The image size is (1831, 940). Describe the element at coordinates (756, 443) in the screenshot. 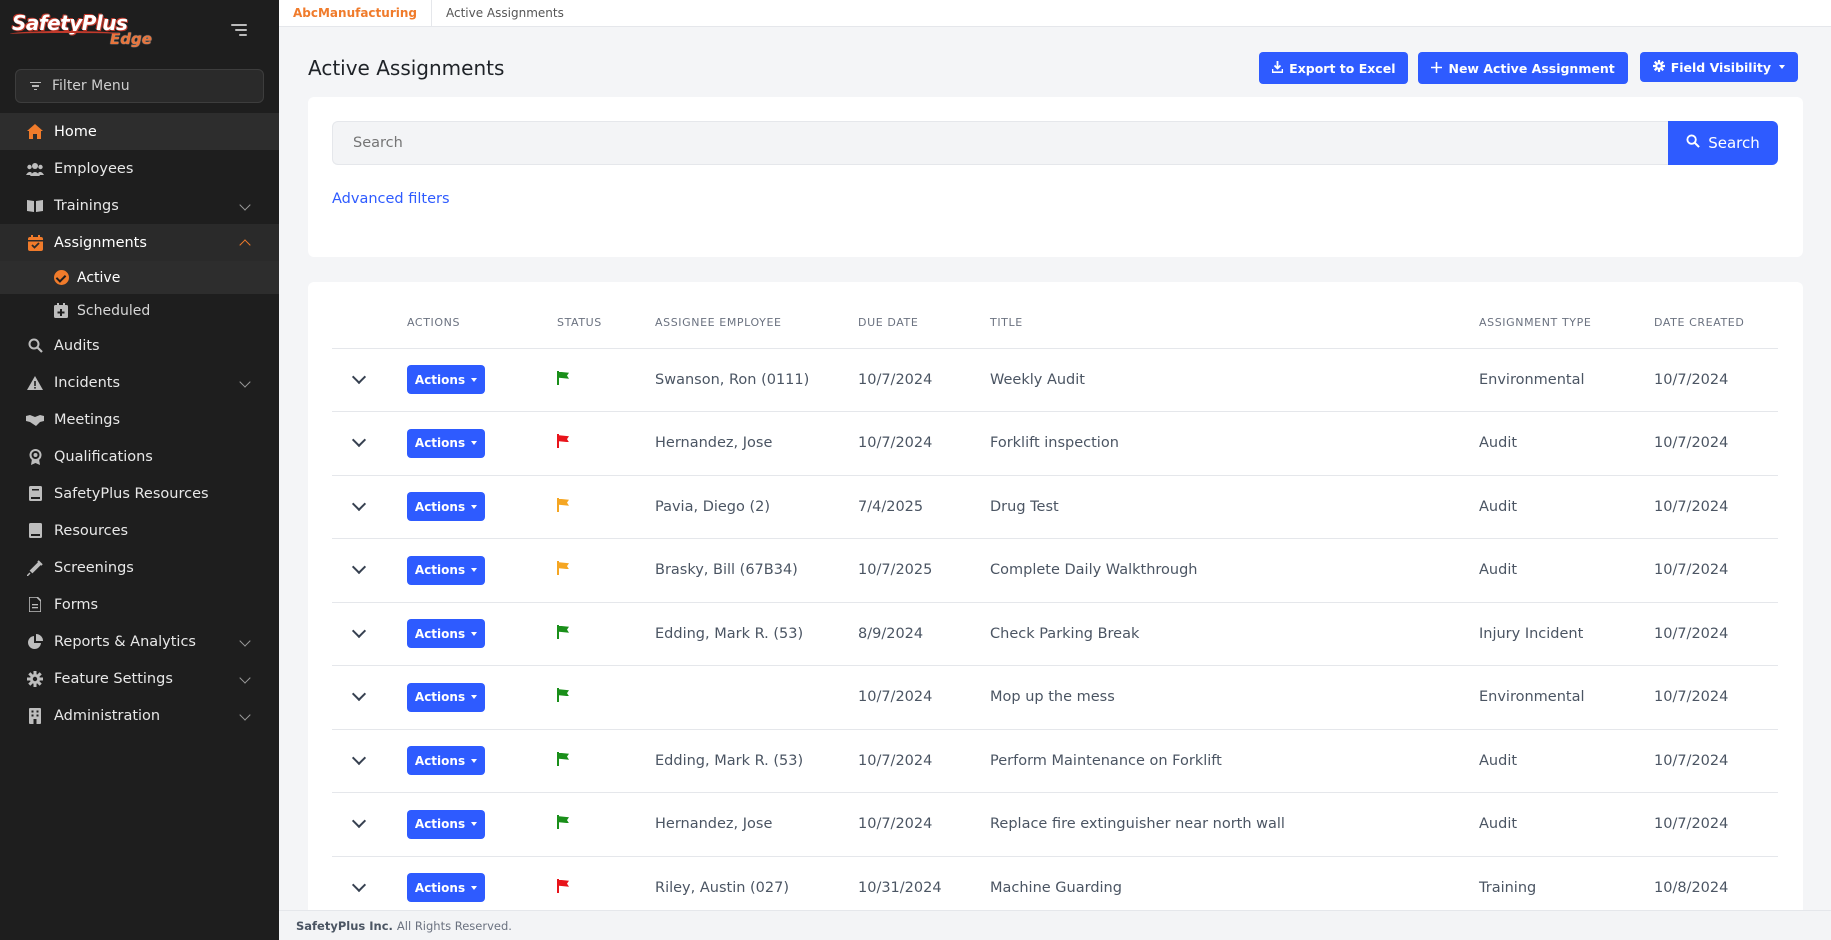

I see `assignee-cell: Hernandez, Jose` at that location.